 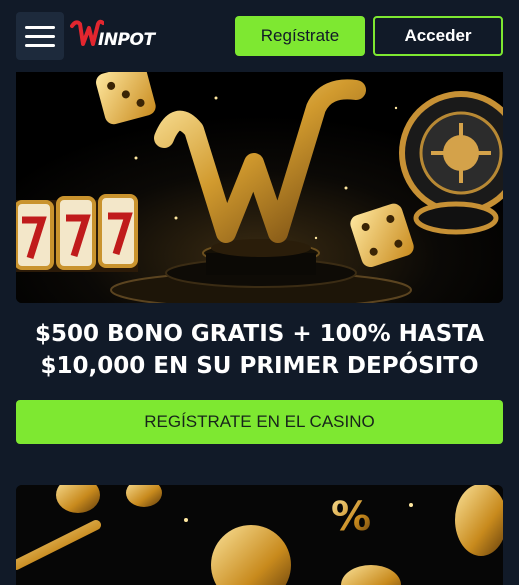 What do you see at coordinates (126, 40) in the screenshot?
I see `logo-text: INPOT` at bounding box center [126, 40].